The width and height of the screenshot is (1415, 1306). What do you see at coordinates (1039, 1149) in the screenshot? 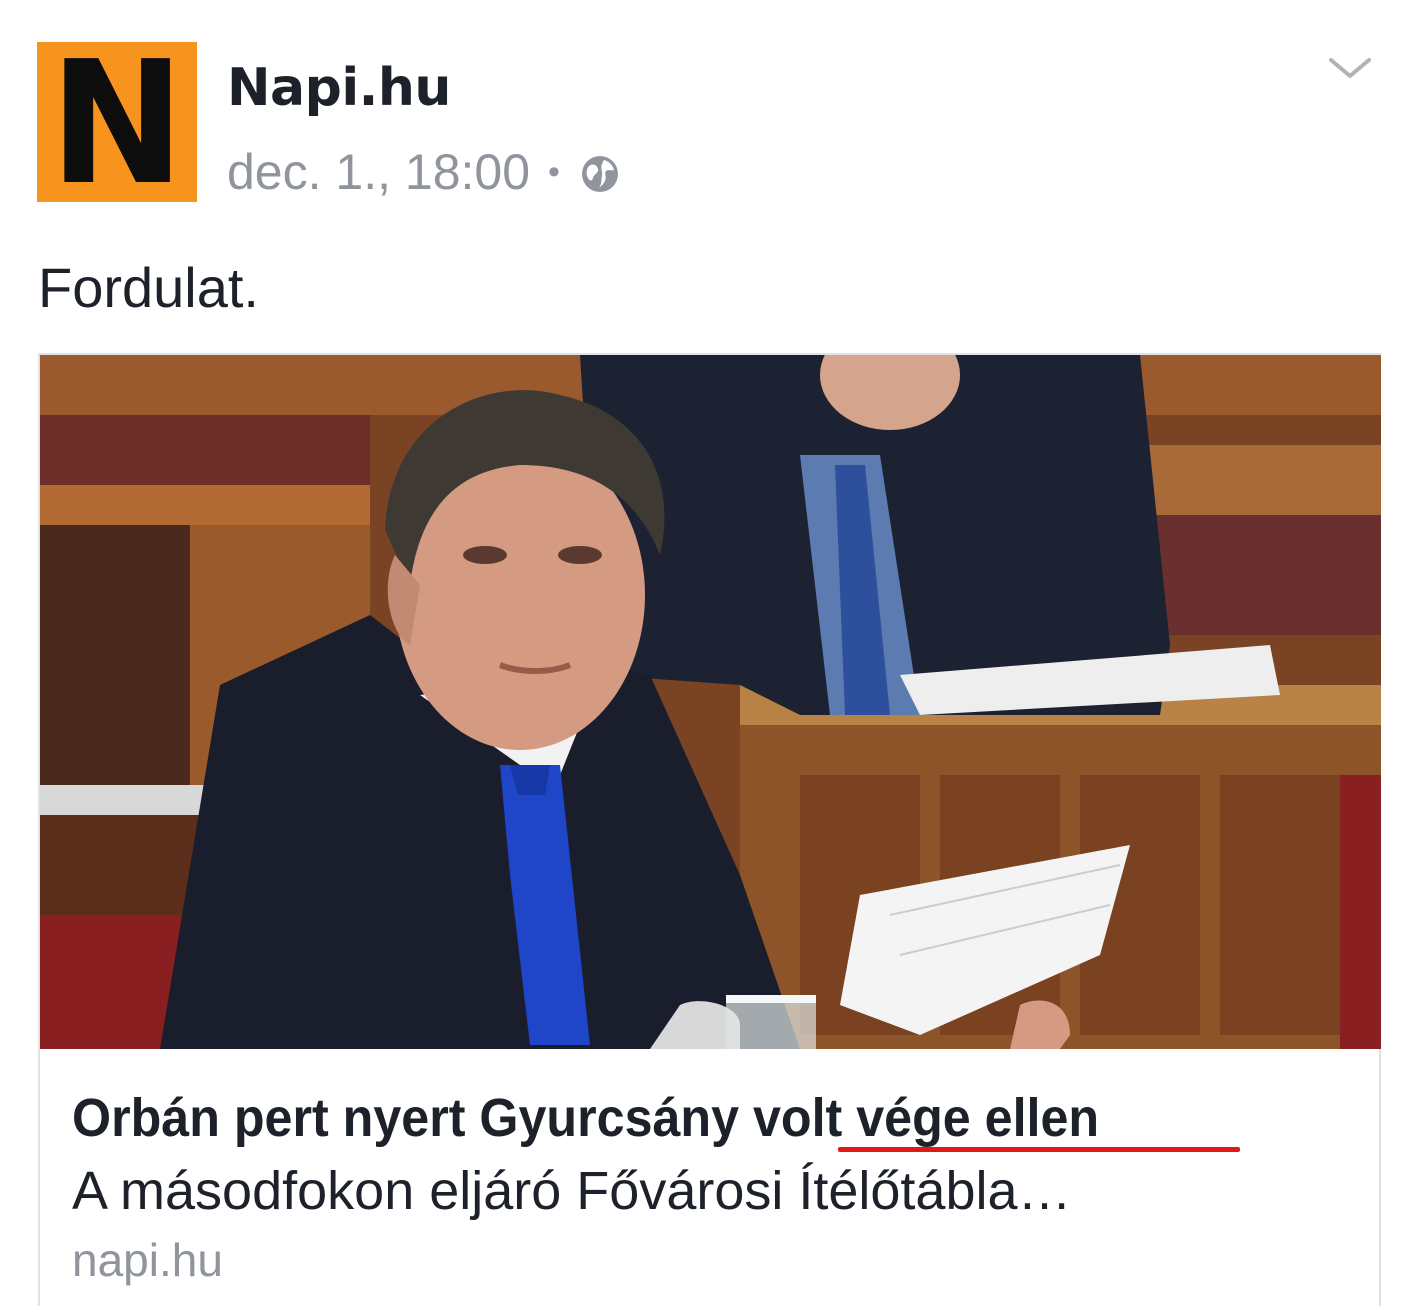
I see `red-underline-annotation` at bounding box center [1039, 1149].